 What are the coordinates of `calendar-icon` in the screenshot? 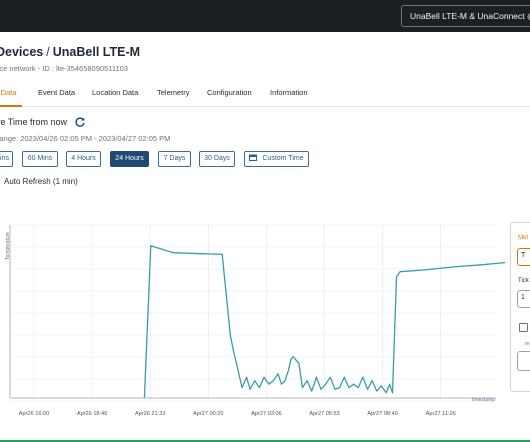 It's located at (253, 157).